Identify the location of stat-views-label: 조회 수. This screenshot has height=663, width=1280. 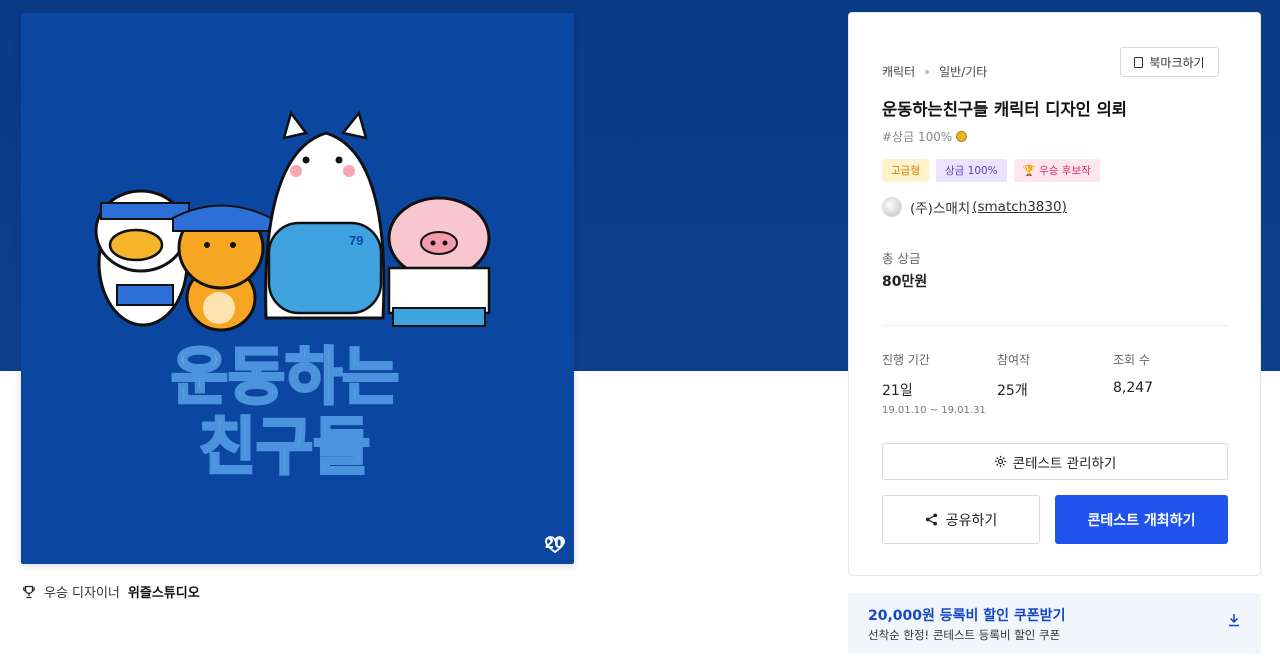
(1131, 360).